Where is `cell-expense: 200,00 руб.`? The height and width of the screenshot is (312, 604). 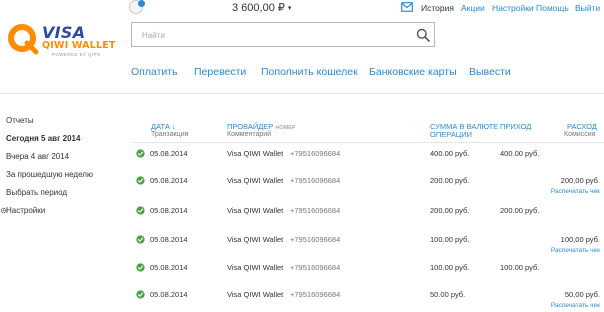 cell-expense: 200,00 руб. is located at coordinates (580, 180).